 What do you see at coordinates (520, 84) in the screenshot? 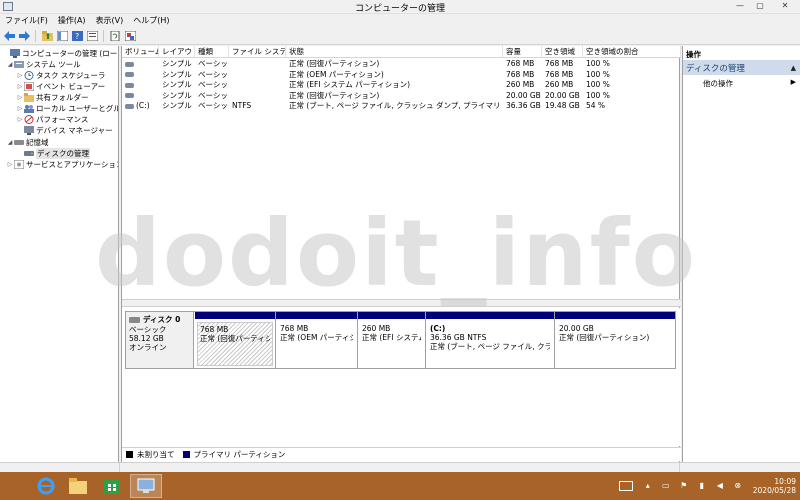
I see `capacity-cell: 260 MB` at bounding box center [520, 84].